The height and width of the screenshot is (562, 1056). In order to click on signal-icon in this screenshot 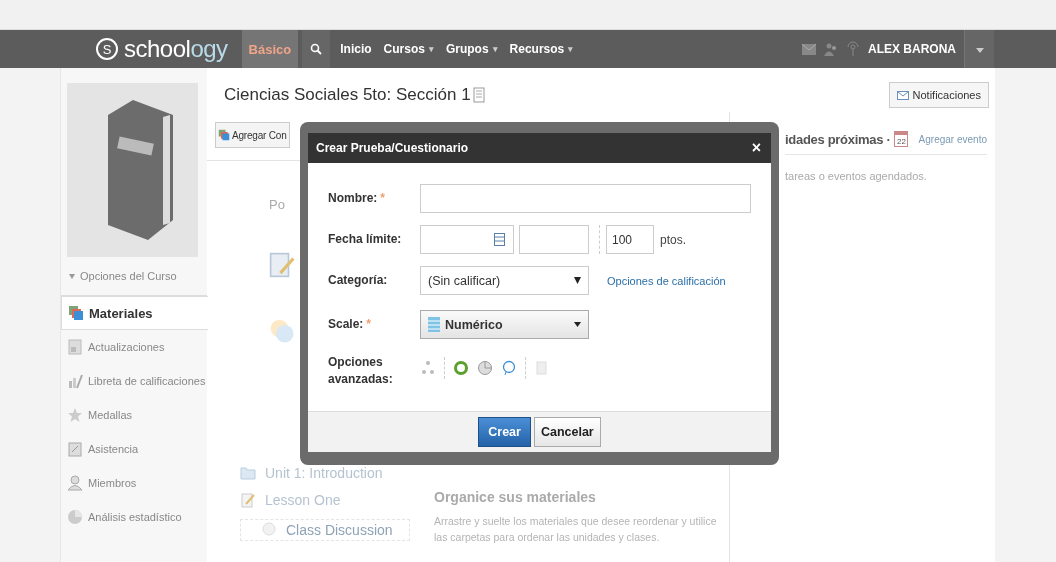, I will do `click(853, 49)`.